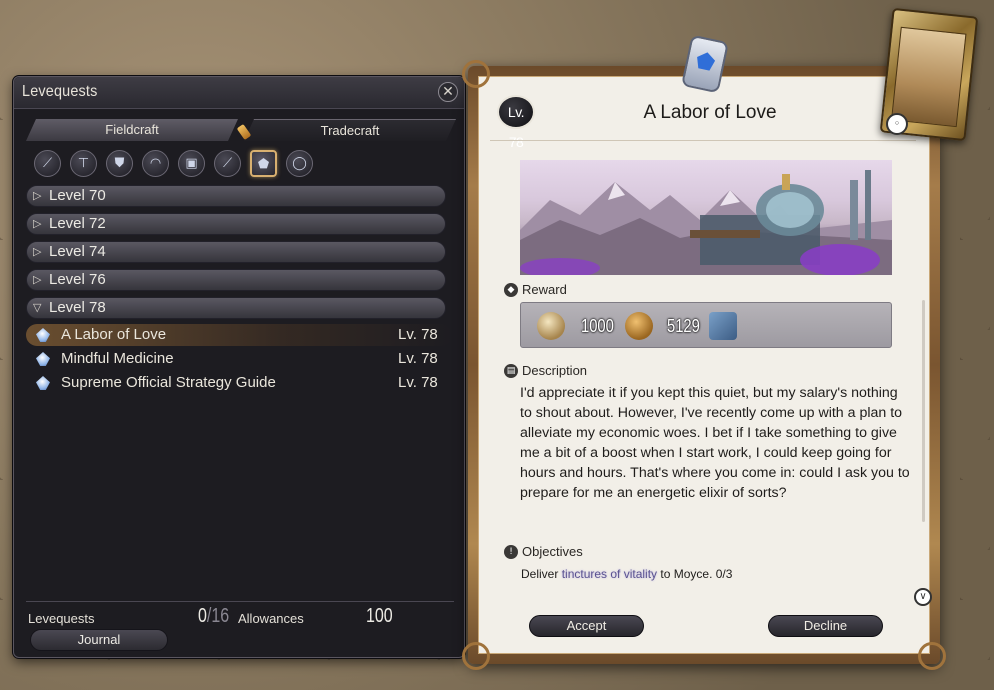  I want to click on craft-tabs: Fieldcraft Tradecraft, so click(241, 130).